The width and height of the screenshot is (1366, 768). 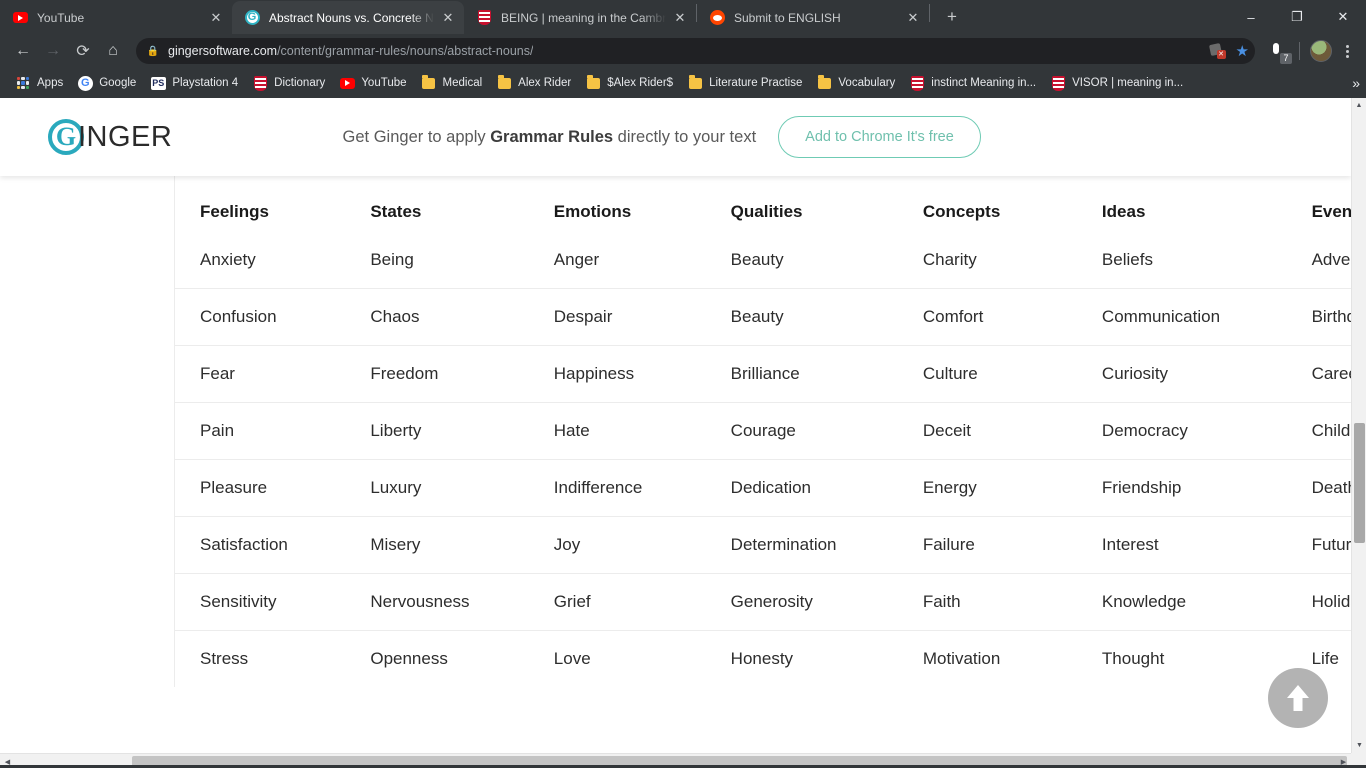 I want to click on banner-text-before: Get Ginger to apply, so click(x=416, y=136).